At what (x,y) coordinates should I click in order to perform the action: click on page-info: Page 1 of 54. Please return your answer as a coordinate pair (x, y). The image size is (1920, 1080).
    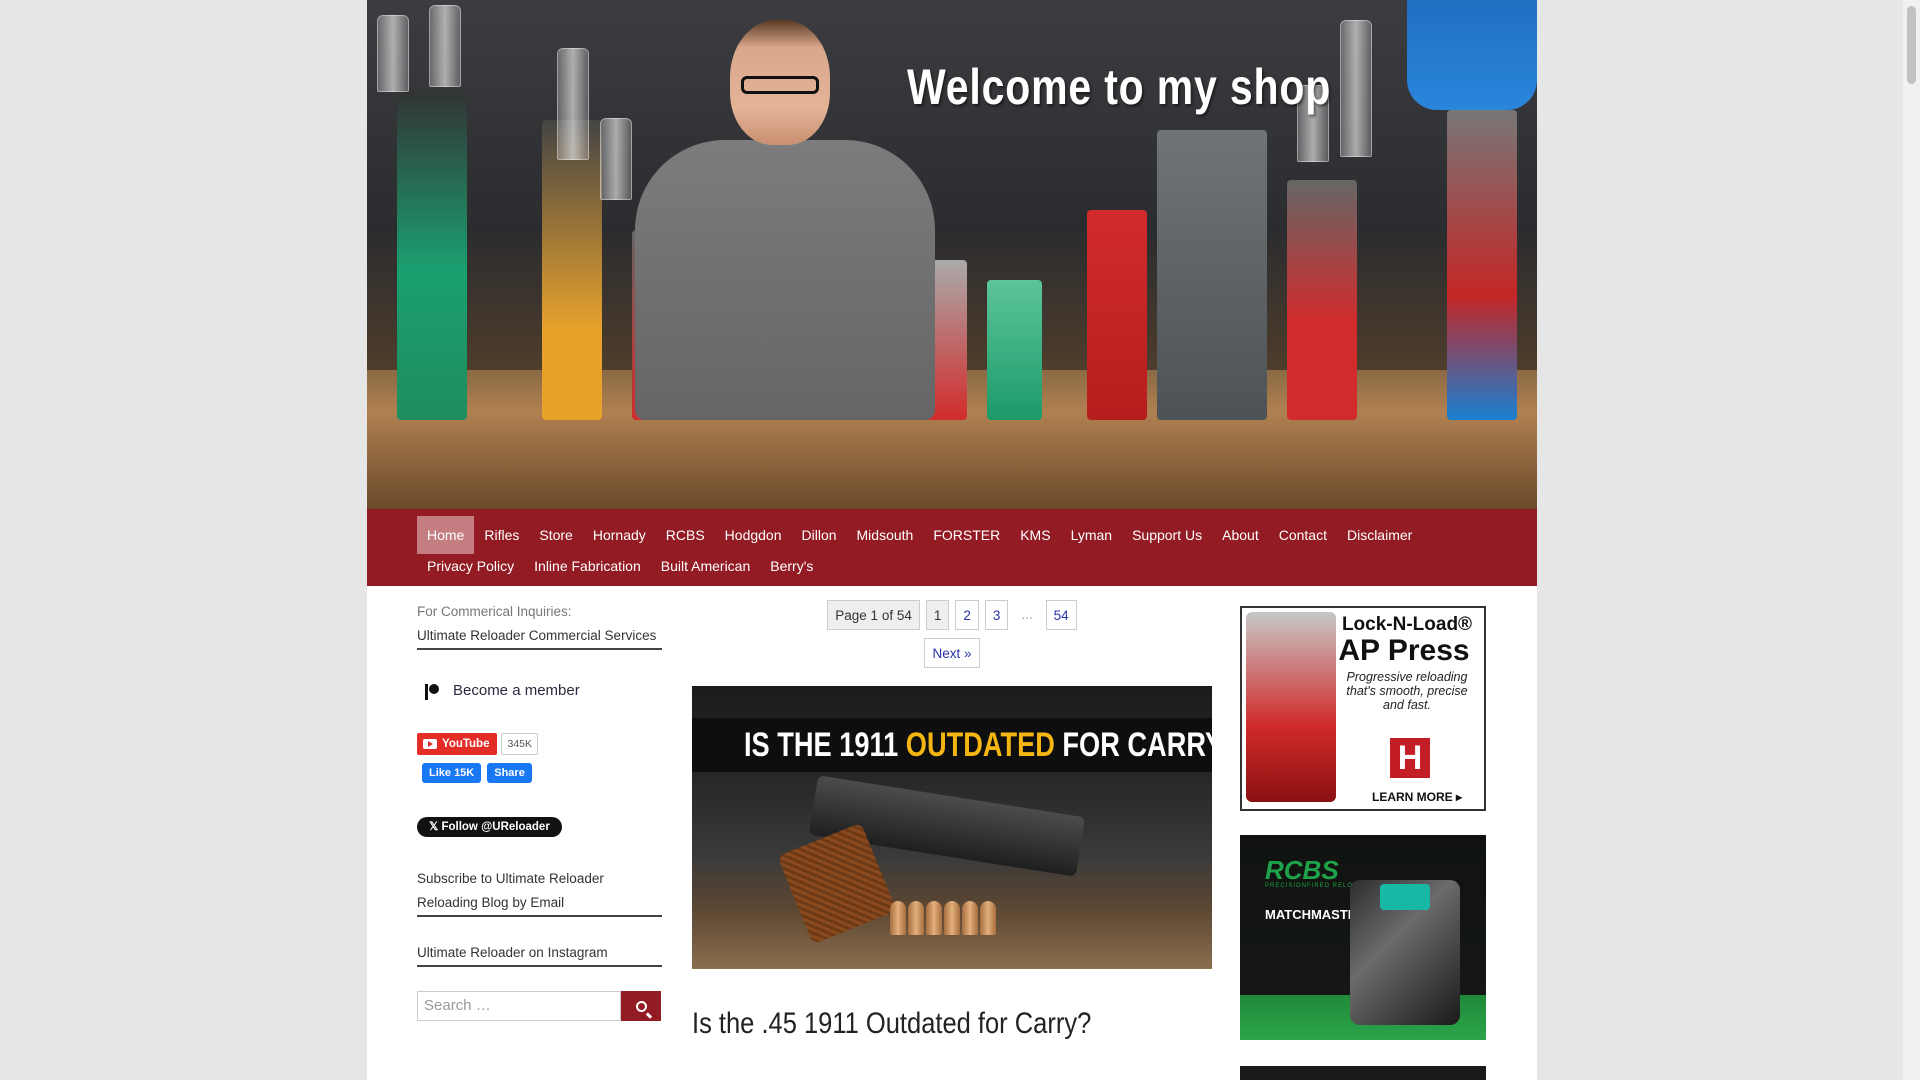
    Looking at the image, I should click on (873, 615).